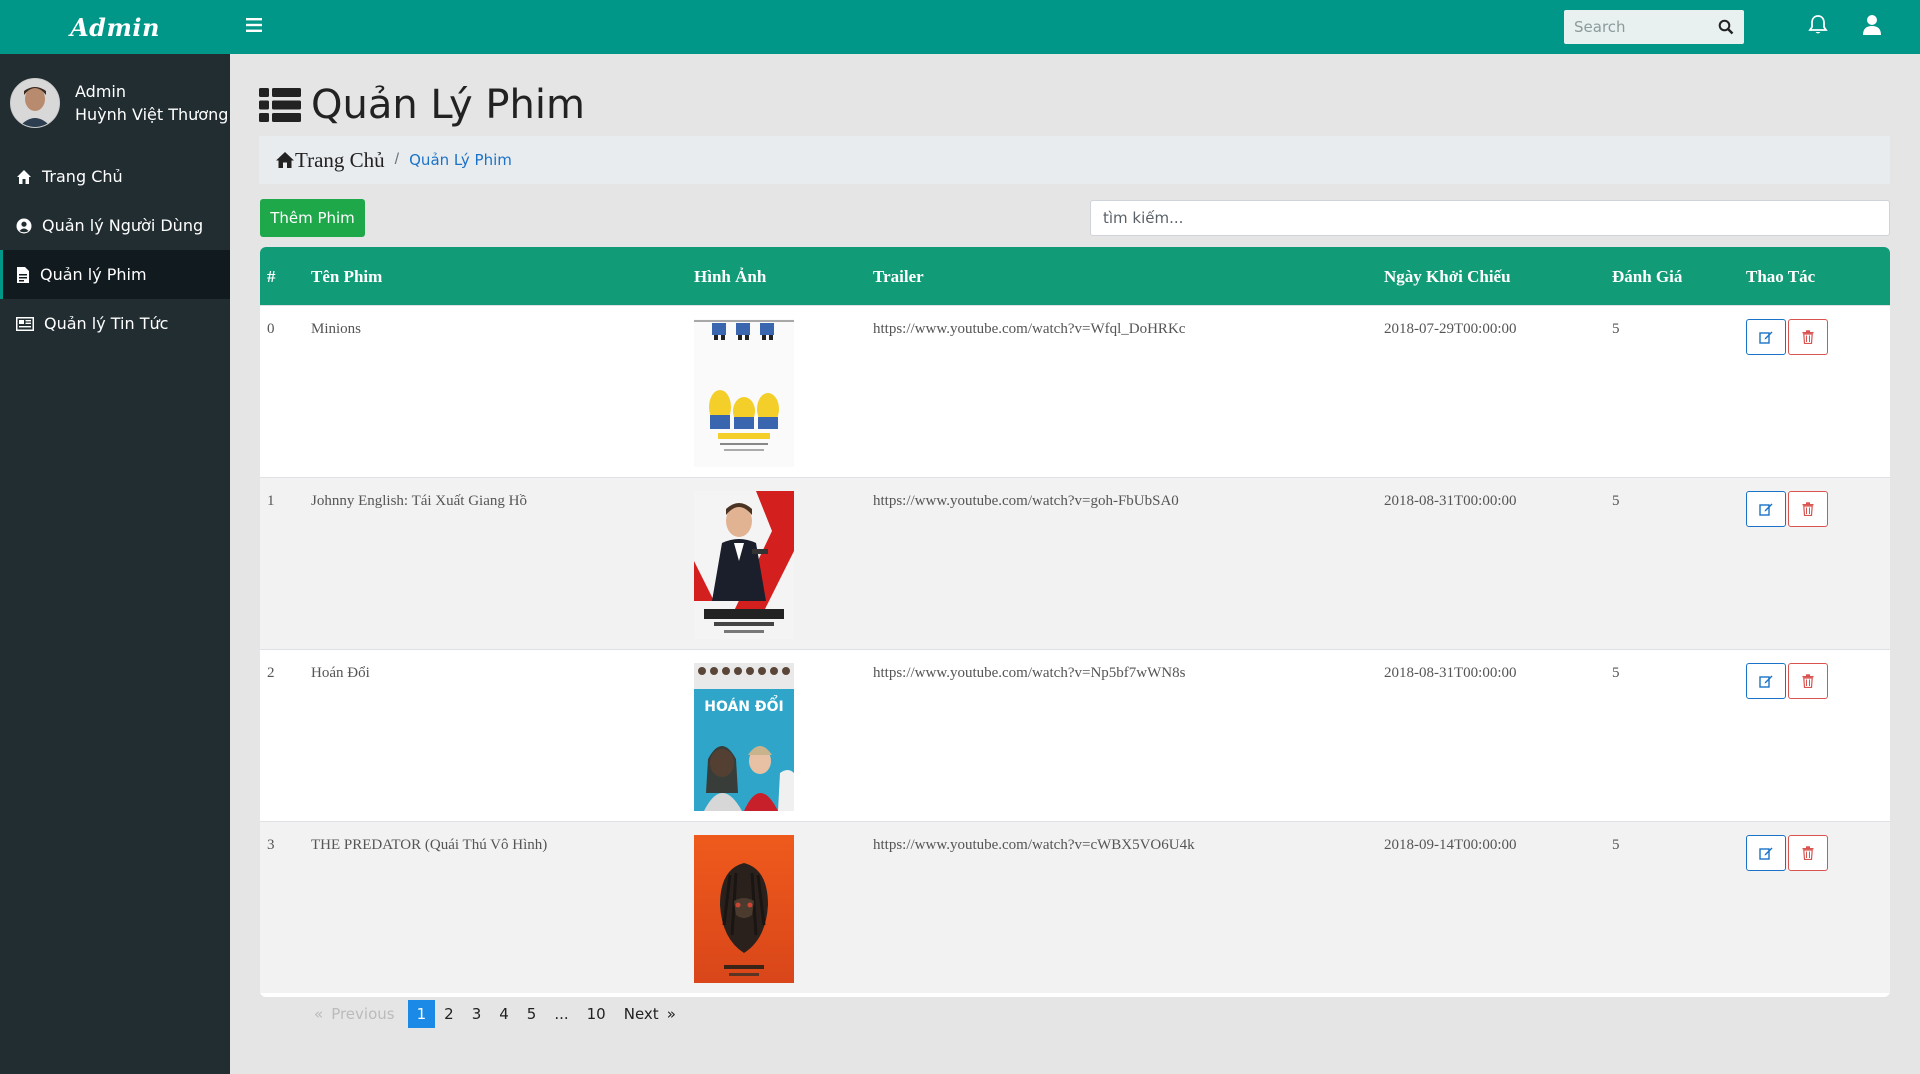 The height and width of the screenshot is (1074, 1920). I want to click on previous-arrow: «, so click(319, 1014).